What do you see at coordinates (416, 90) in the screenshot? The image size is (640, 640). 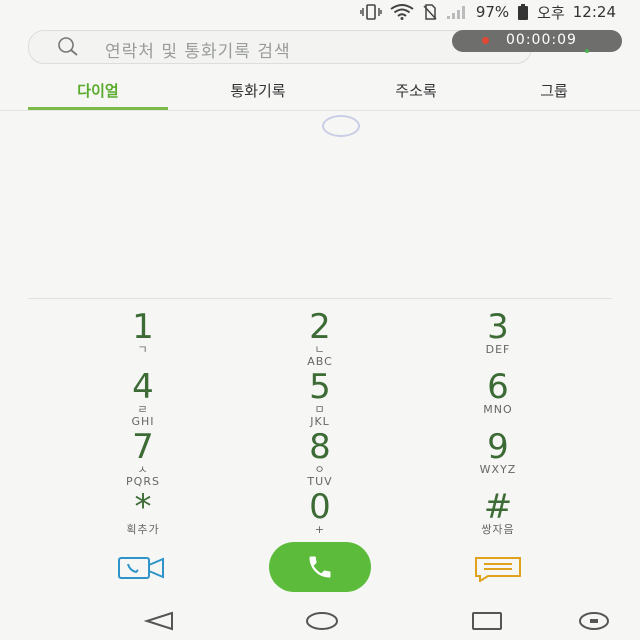 I see `tab-contacts: 주소록` at bounding box center [416, 90].